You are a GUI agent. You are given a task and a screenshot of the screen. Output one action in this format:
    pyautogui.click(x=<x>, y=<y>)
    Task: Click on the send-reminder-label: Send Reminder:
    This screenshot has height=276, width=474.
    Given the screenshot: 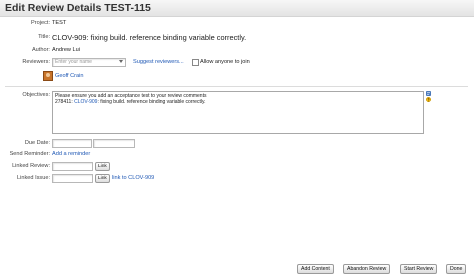 What is the action you would take?
    pyautogui.click(x=29, y=154)
    